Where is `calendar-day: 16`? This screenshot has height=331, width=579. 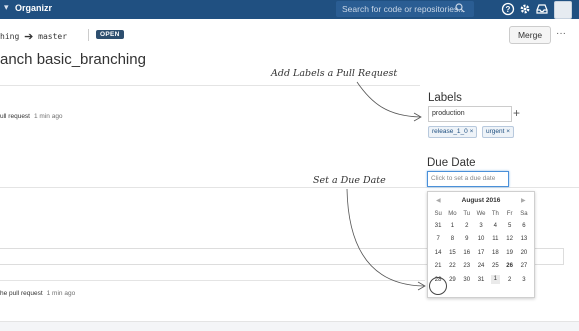 calendar-day: 16 is located at coordinates (467, 253).